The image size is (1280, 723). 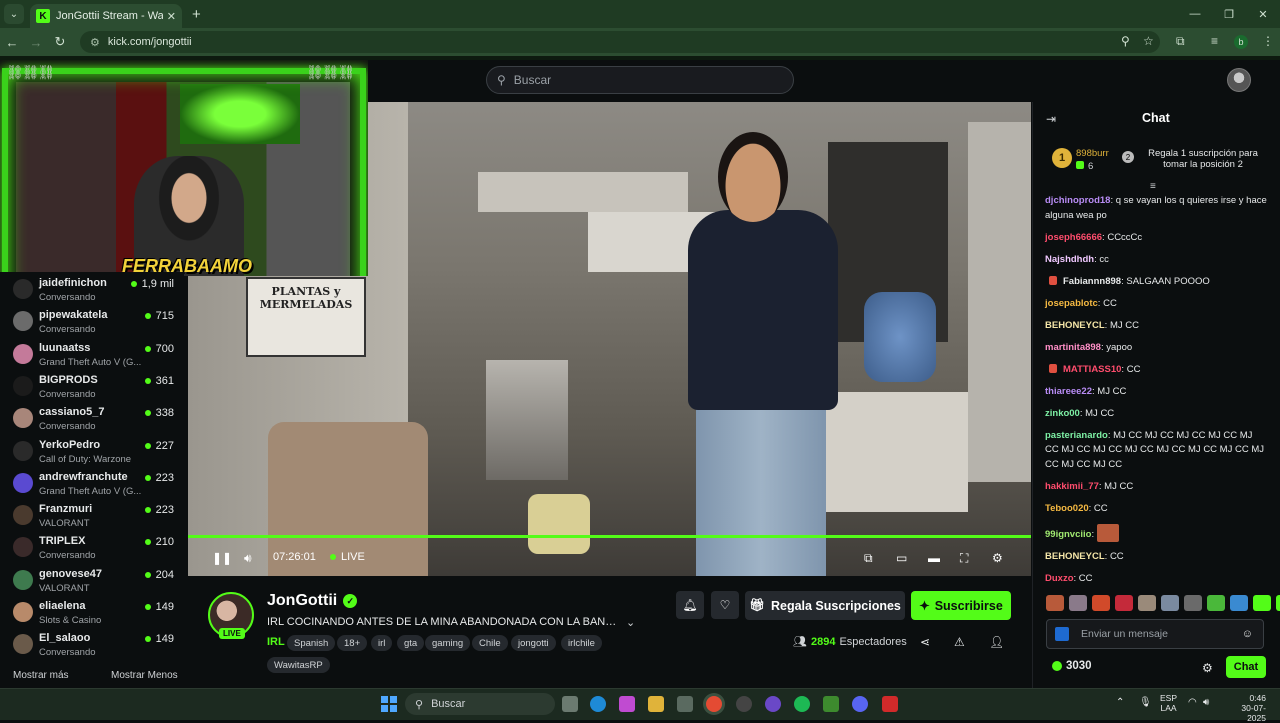 What do you see at coordinates (1120, 702) in the screenshot?
I see `tray-chevron-icon: ⌃` at bounding box center [1120, 702].